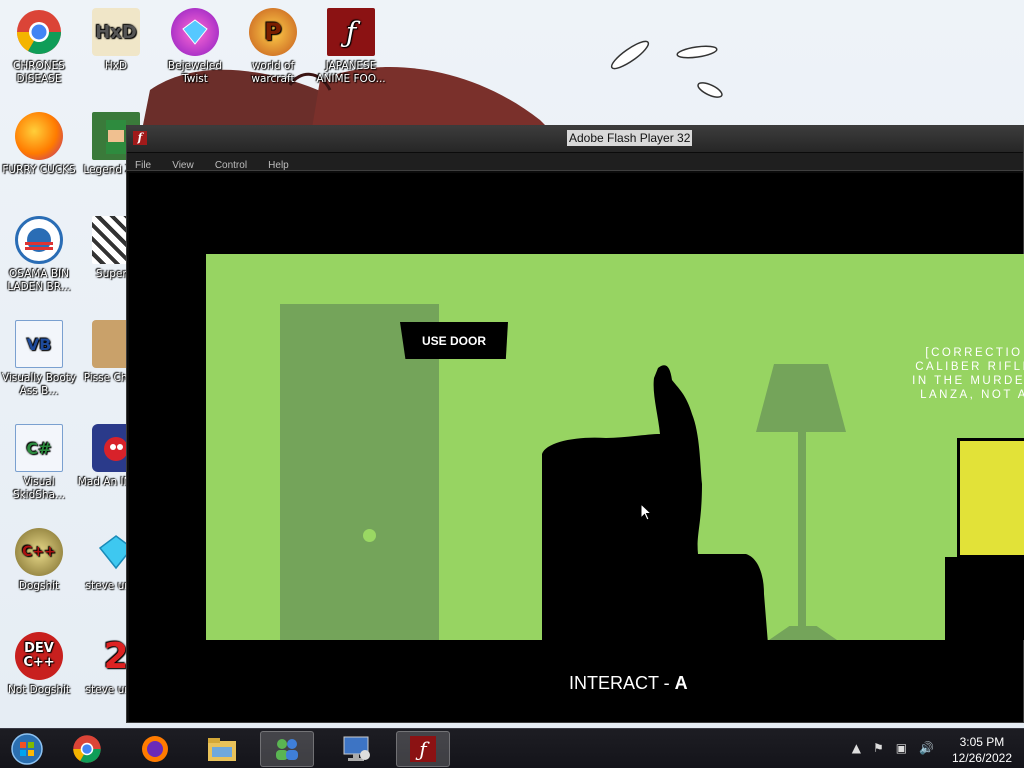 The height and width of the screenshot is (768, 1024). I want to click on taskbar-explorer, so click(222, 749).